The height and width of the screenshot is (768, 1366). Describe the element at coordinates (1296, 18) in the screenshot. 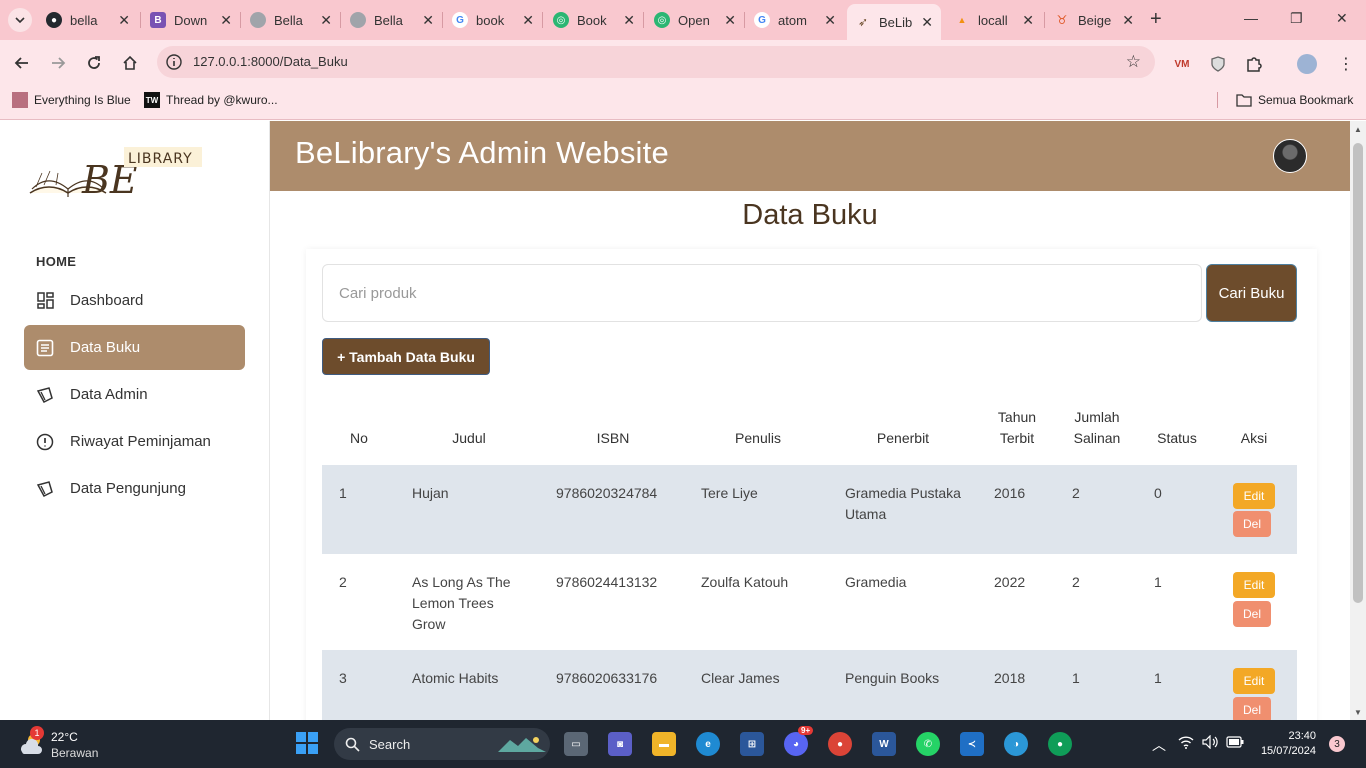

I see `restore-icon: ❐` at that location.